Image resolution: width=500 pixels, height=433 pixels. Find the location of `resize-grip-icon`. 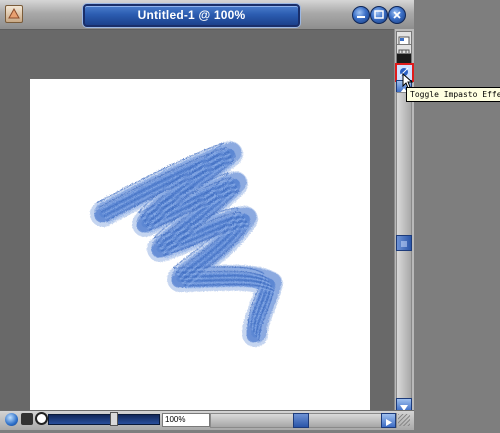

resize-grip-icon is located at coordinates (404, 420).